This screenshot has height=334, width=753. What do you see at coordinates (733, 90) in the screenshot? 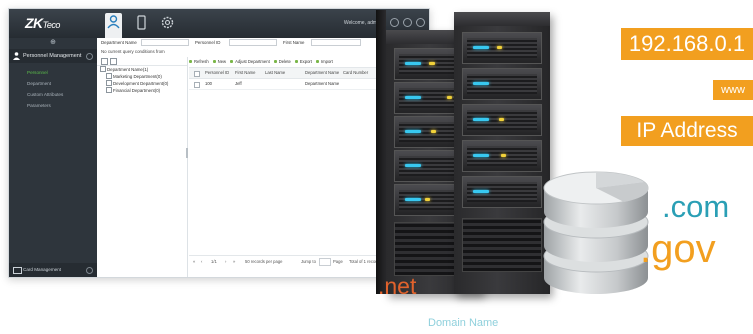
I see `www-tag: www` at bounding box center [733, 90].